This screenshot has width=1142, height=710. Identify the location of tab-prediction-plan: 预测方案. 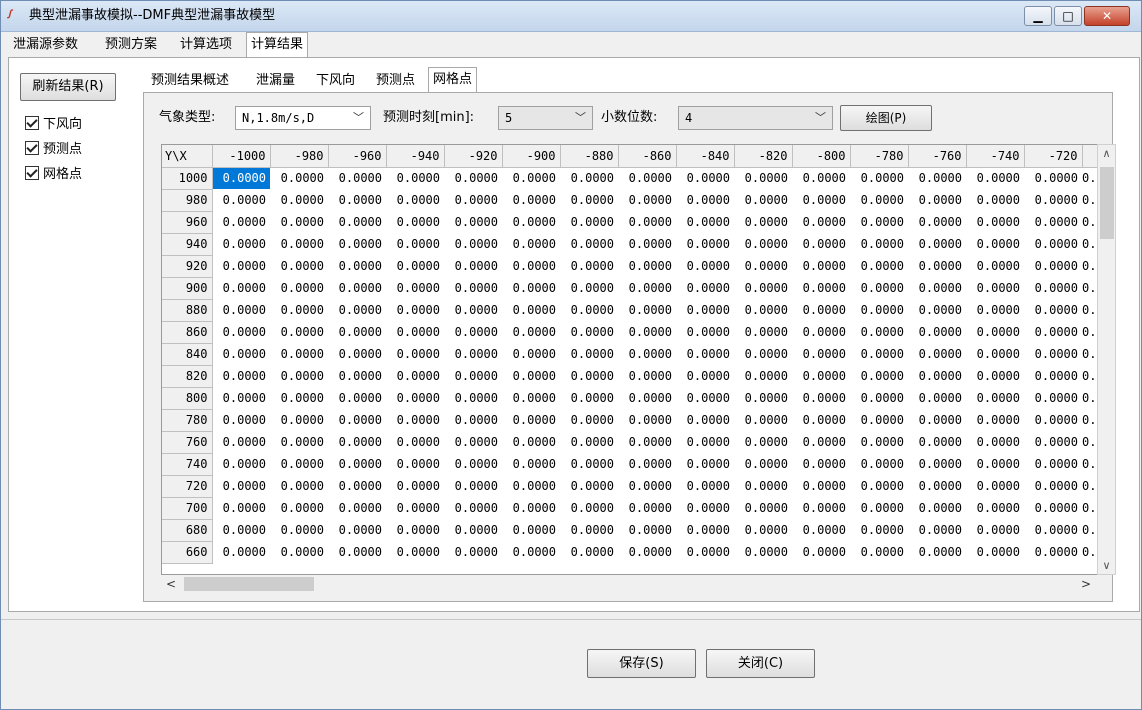
(131, 46).